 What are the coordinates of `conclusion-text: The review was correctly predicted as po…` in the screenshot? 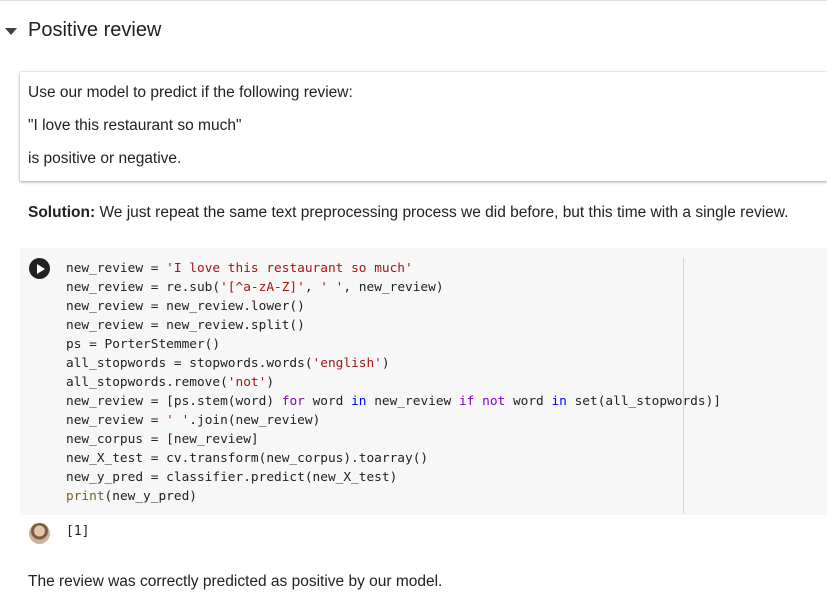 It's located at (235, 581).